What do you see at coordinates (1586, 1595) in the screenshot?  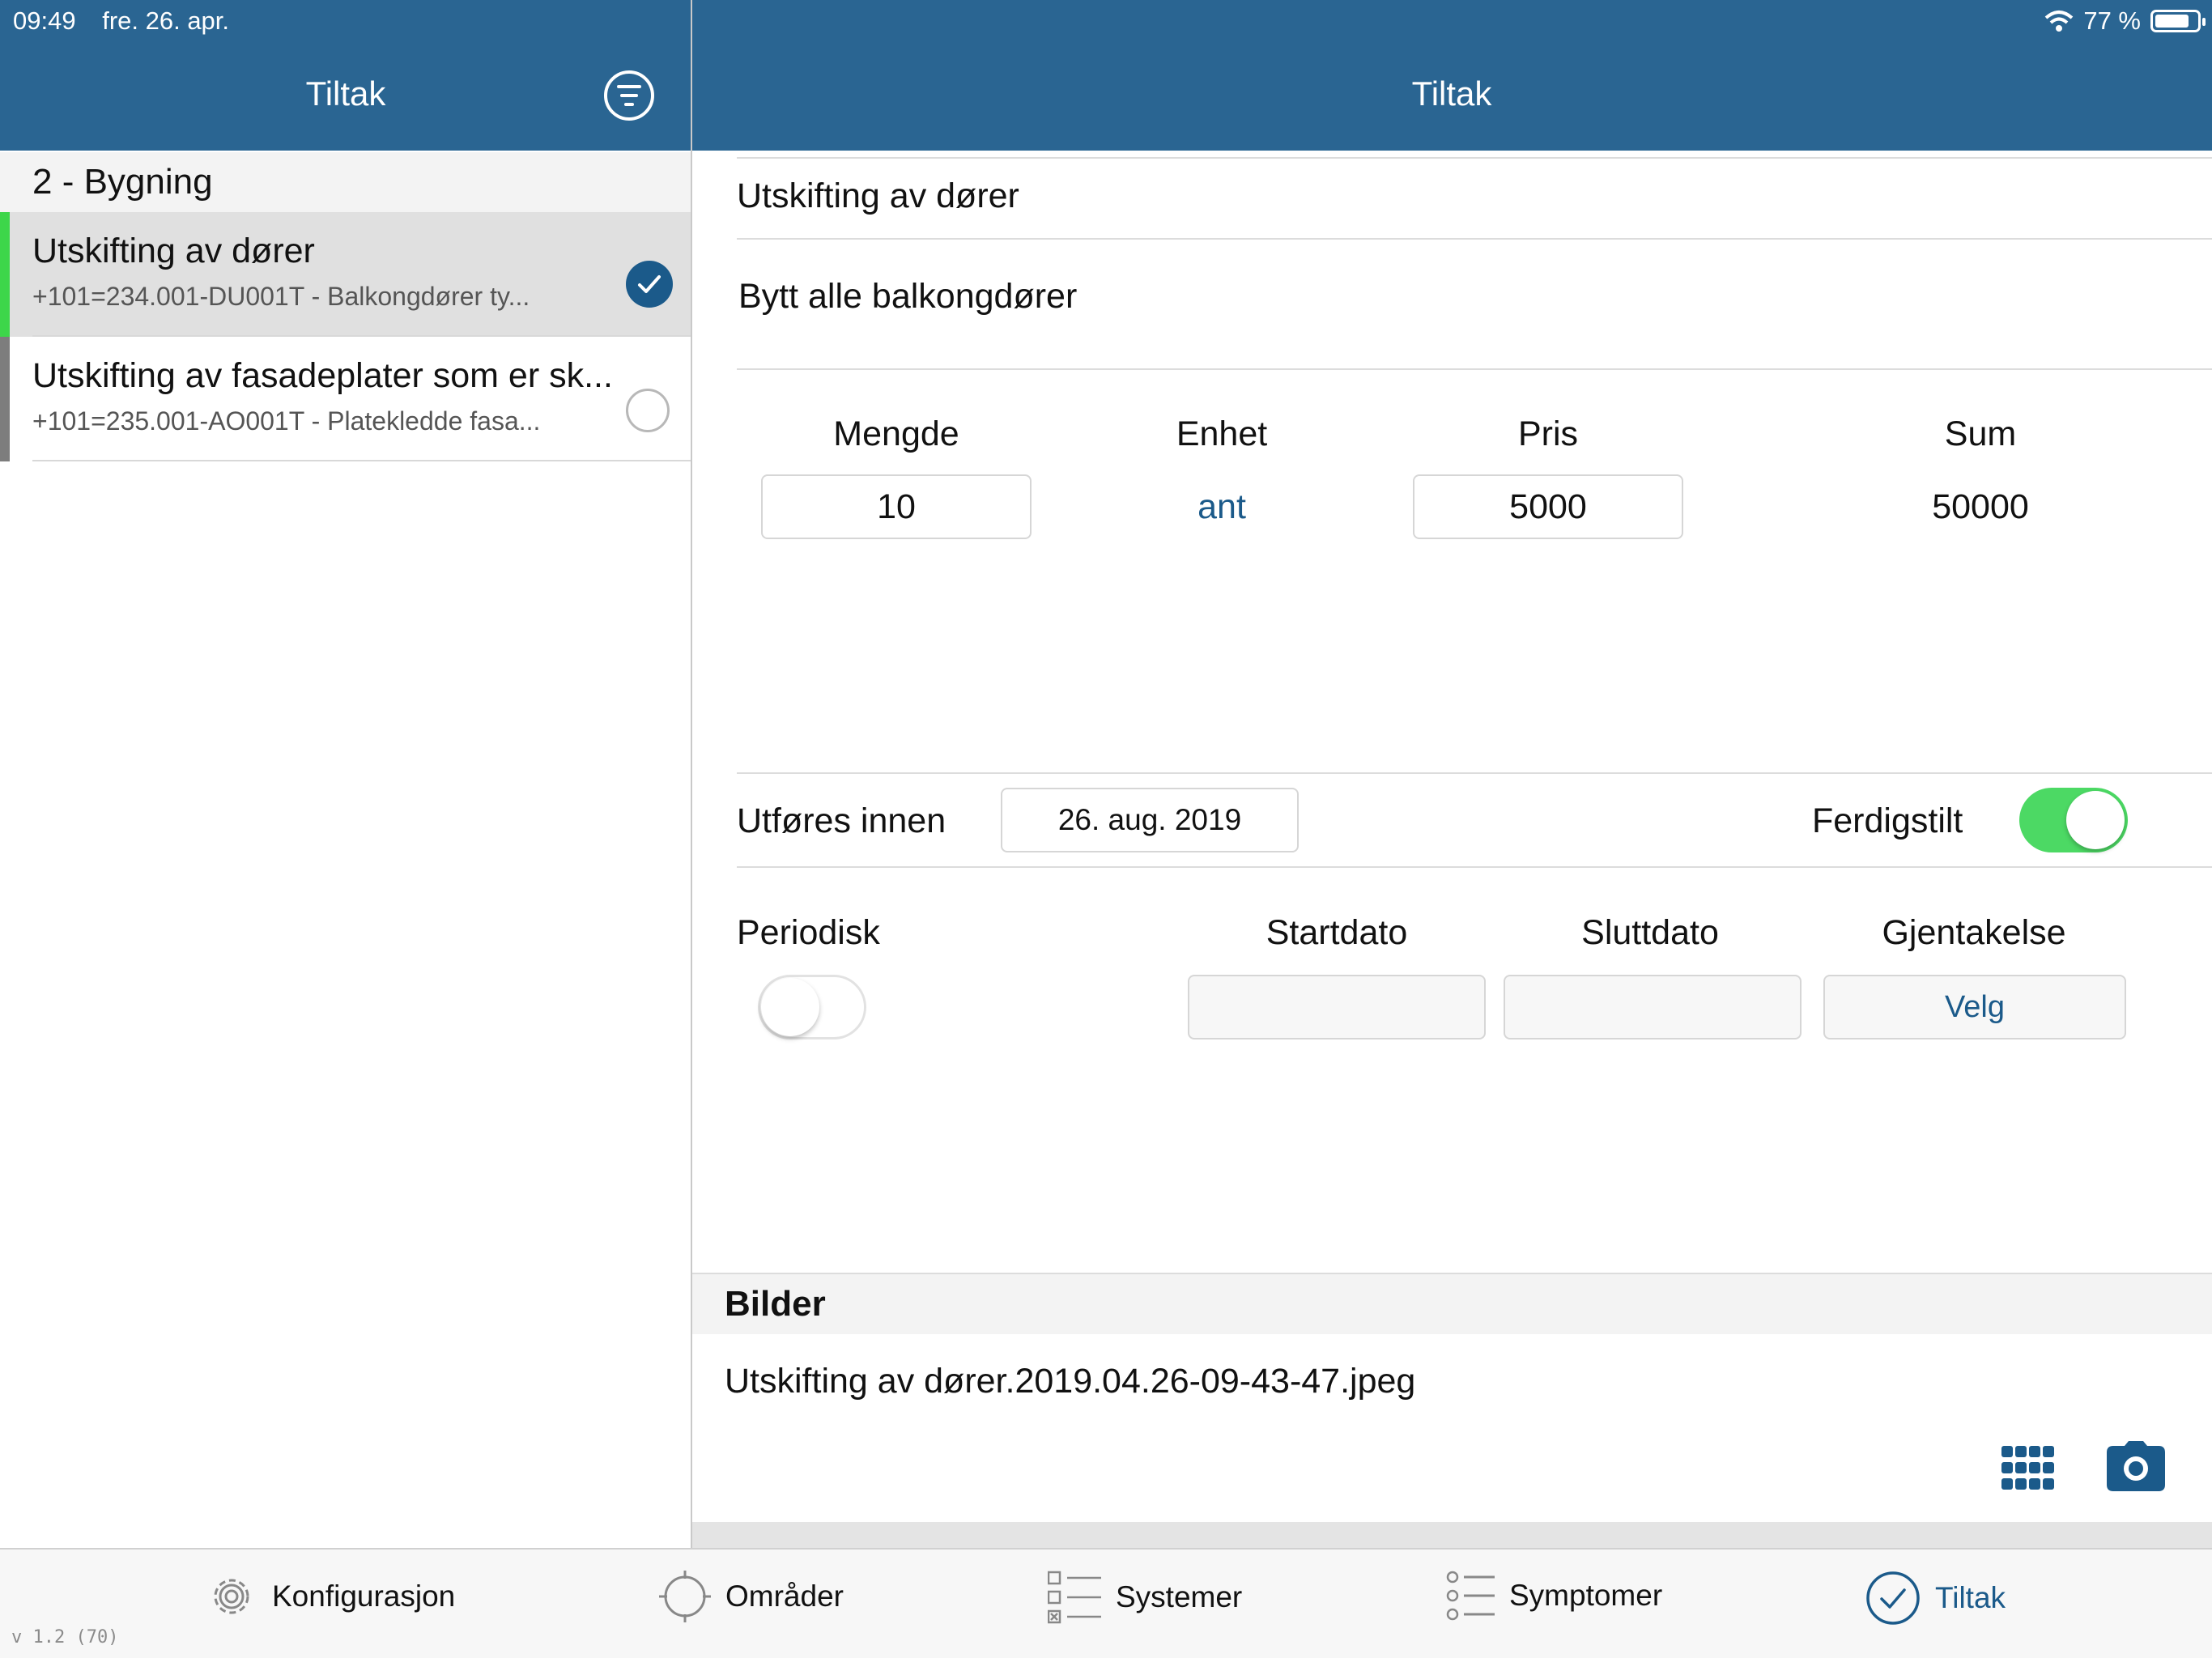 I see `tab-label: Symptomer` at bounding box center [1586, 1595].